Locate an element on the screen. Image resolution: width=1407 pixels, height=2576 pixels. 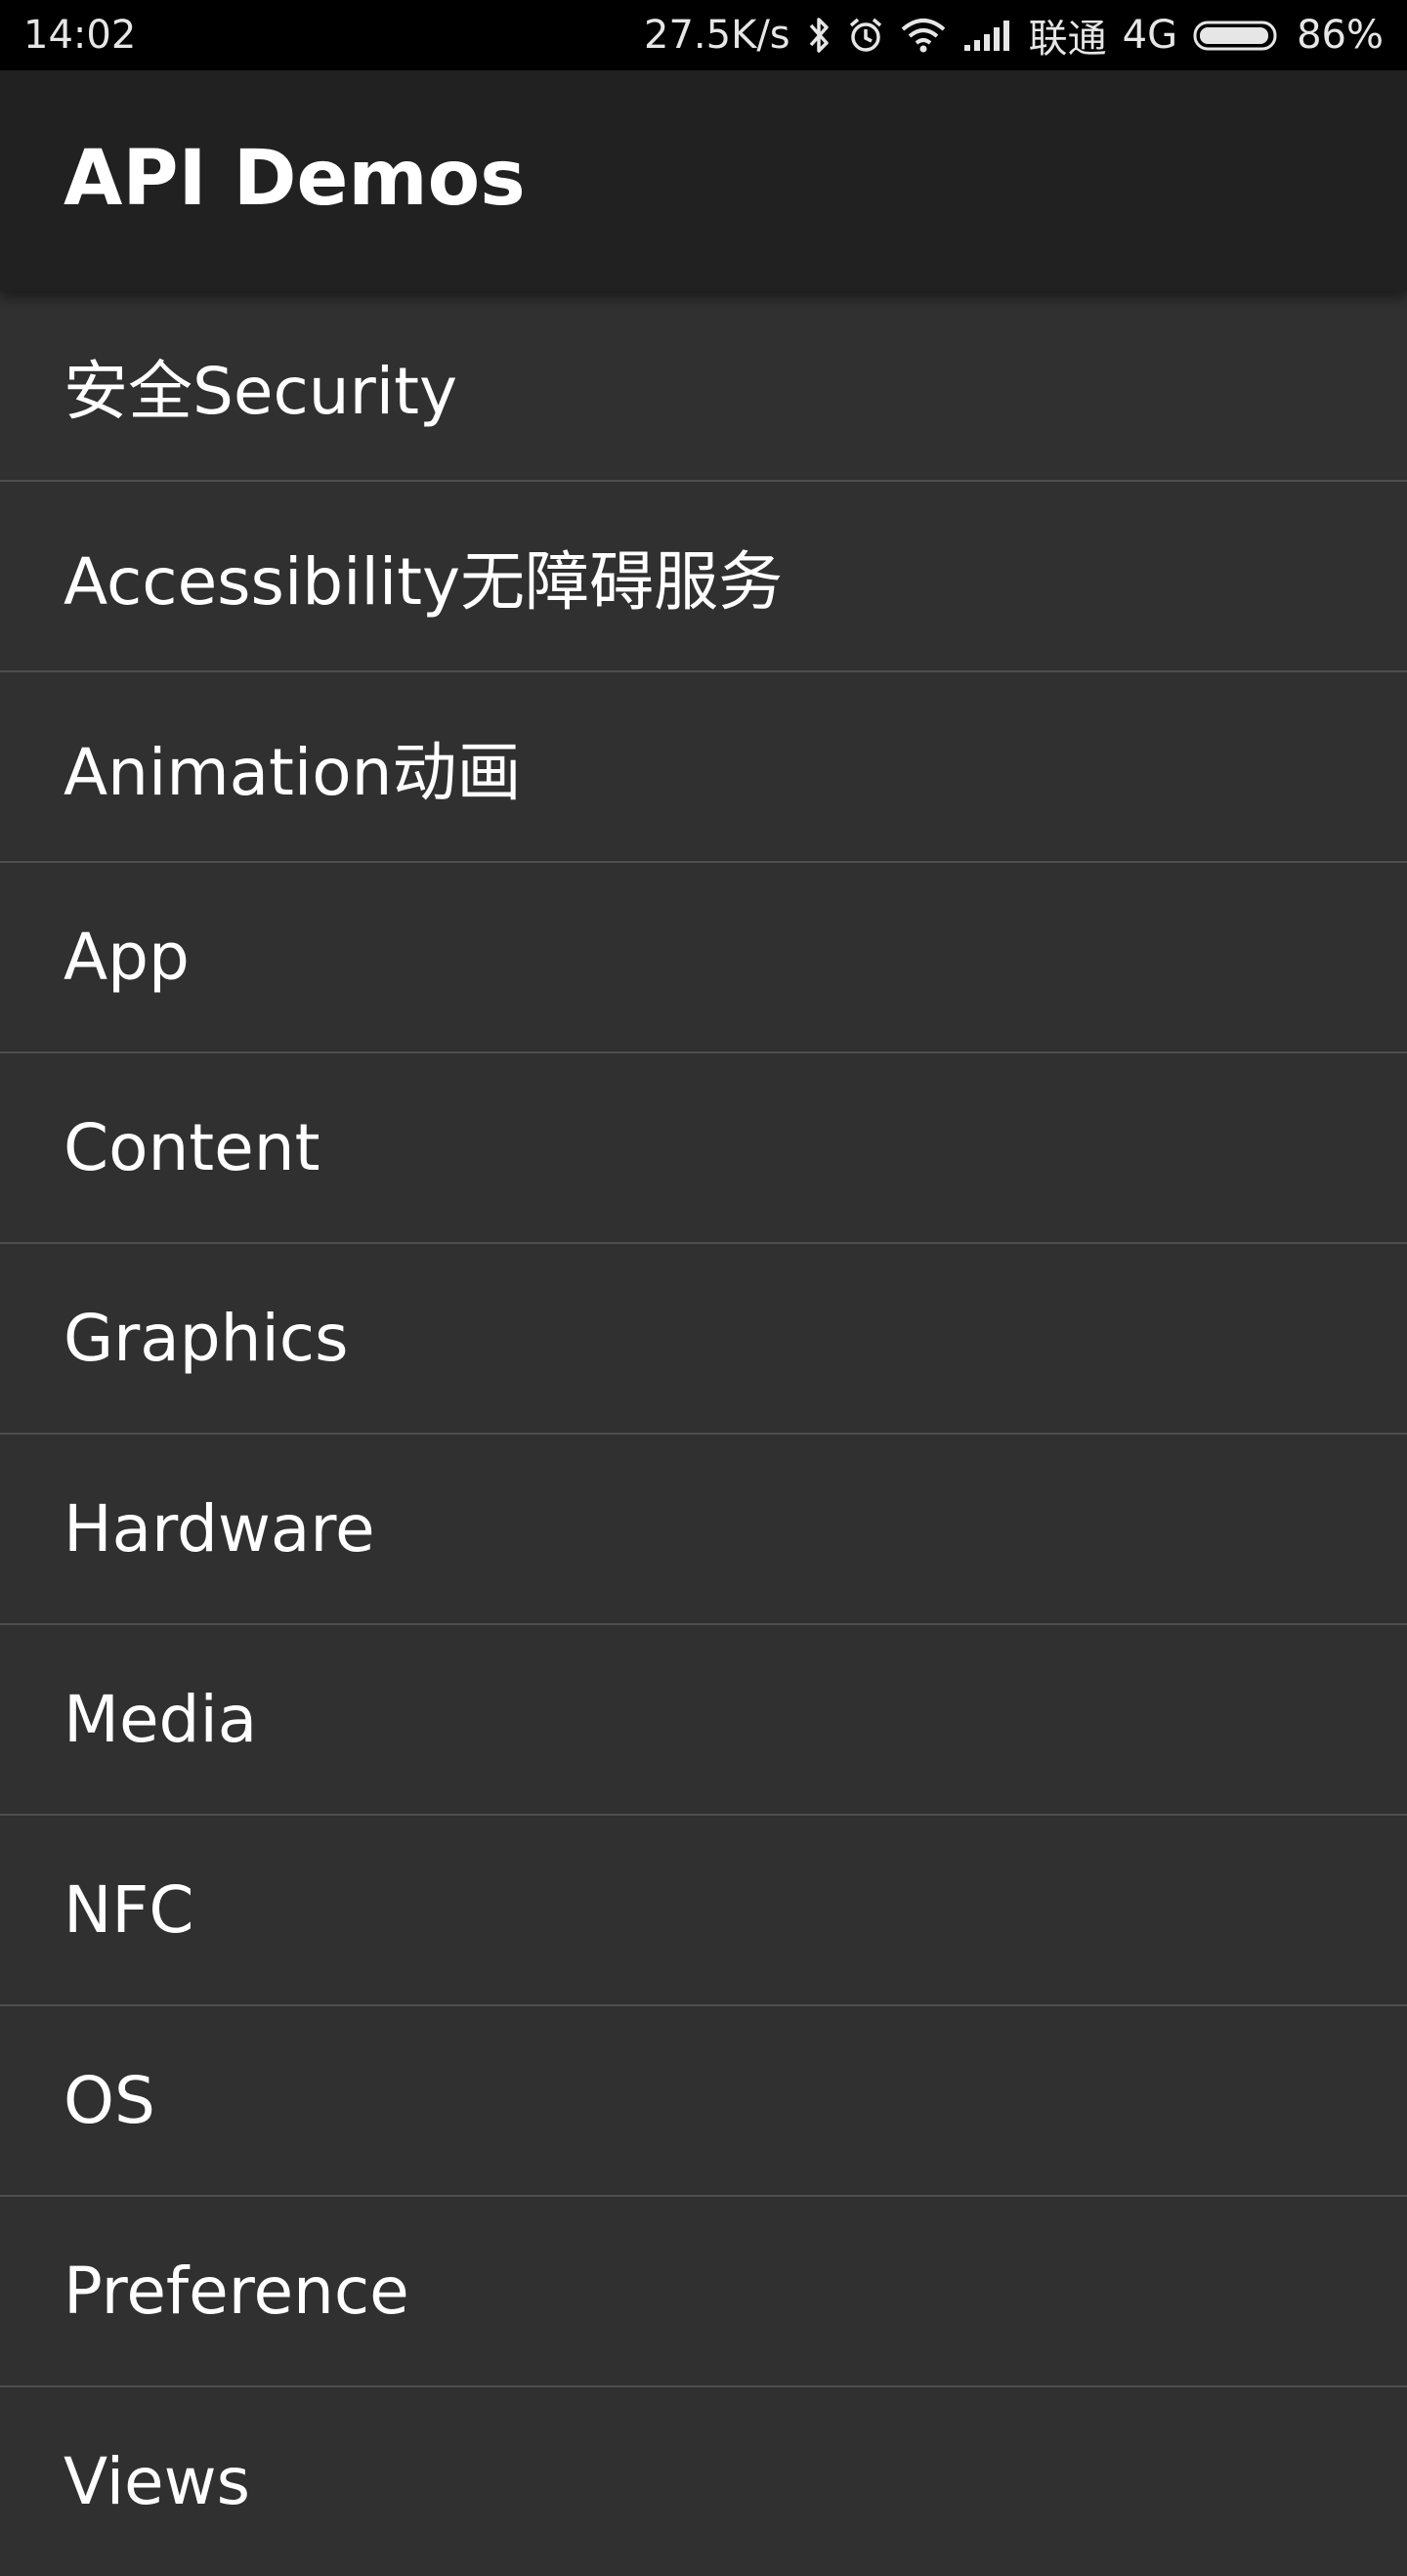
list-item-label: Media is located at coordinates (161, 1719).